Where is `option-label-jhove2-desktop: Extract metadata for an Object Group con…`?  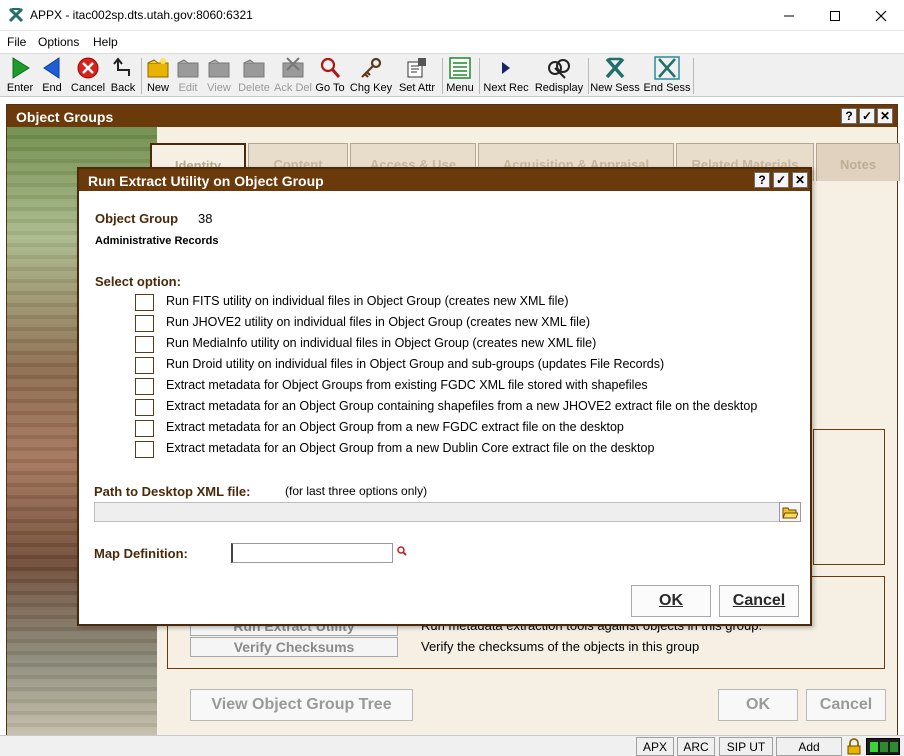 option-label-jhove2-desktop: Extract metadata for an Object Group con… is located at coordinates (462, 406).